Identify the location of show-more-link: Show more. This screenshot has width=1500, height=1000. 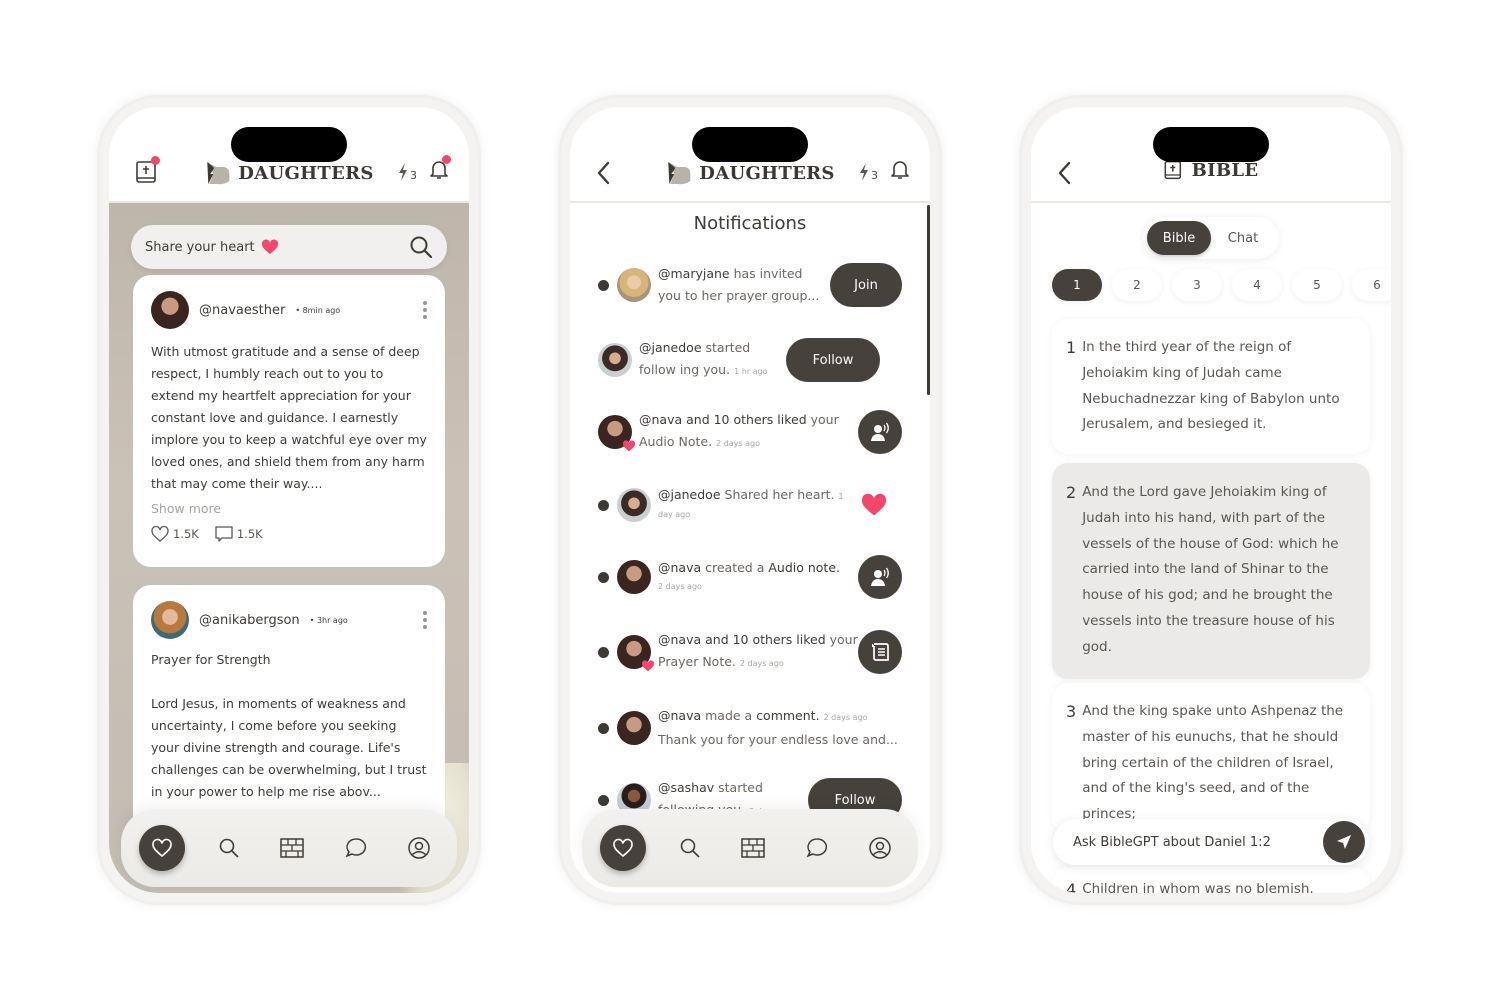
(289, 508).